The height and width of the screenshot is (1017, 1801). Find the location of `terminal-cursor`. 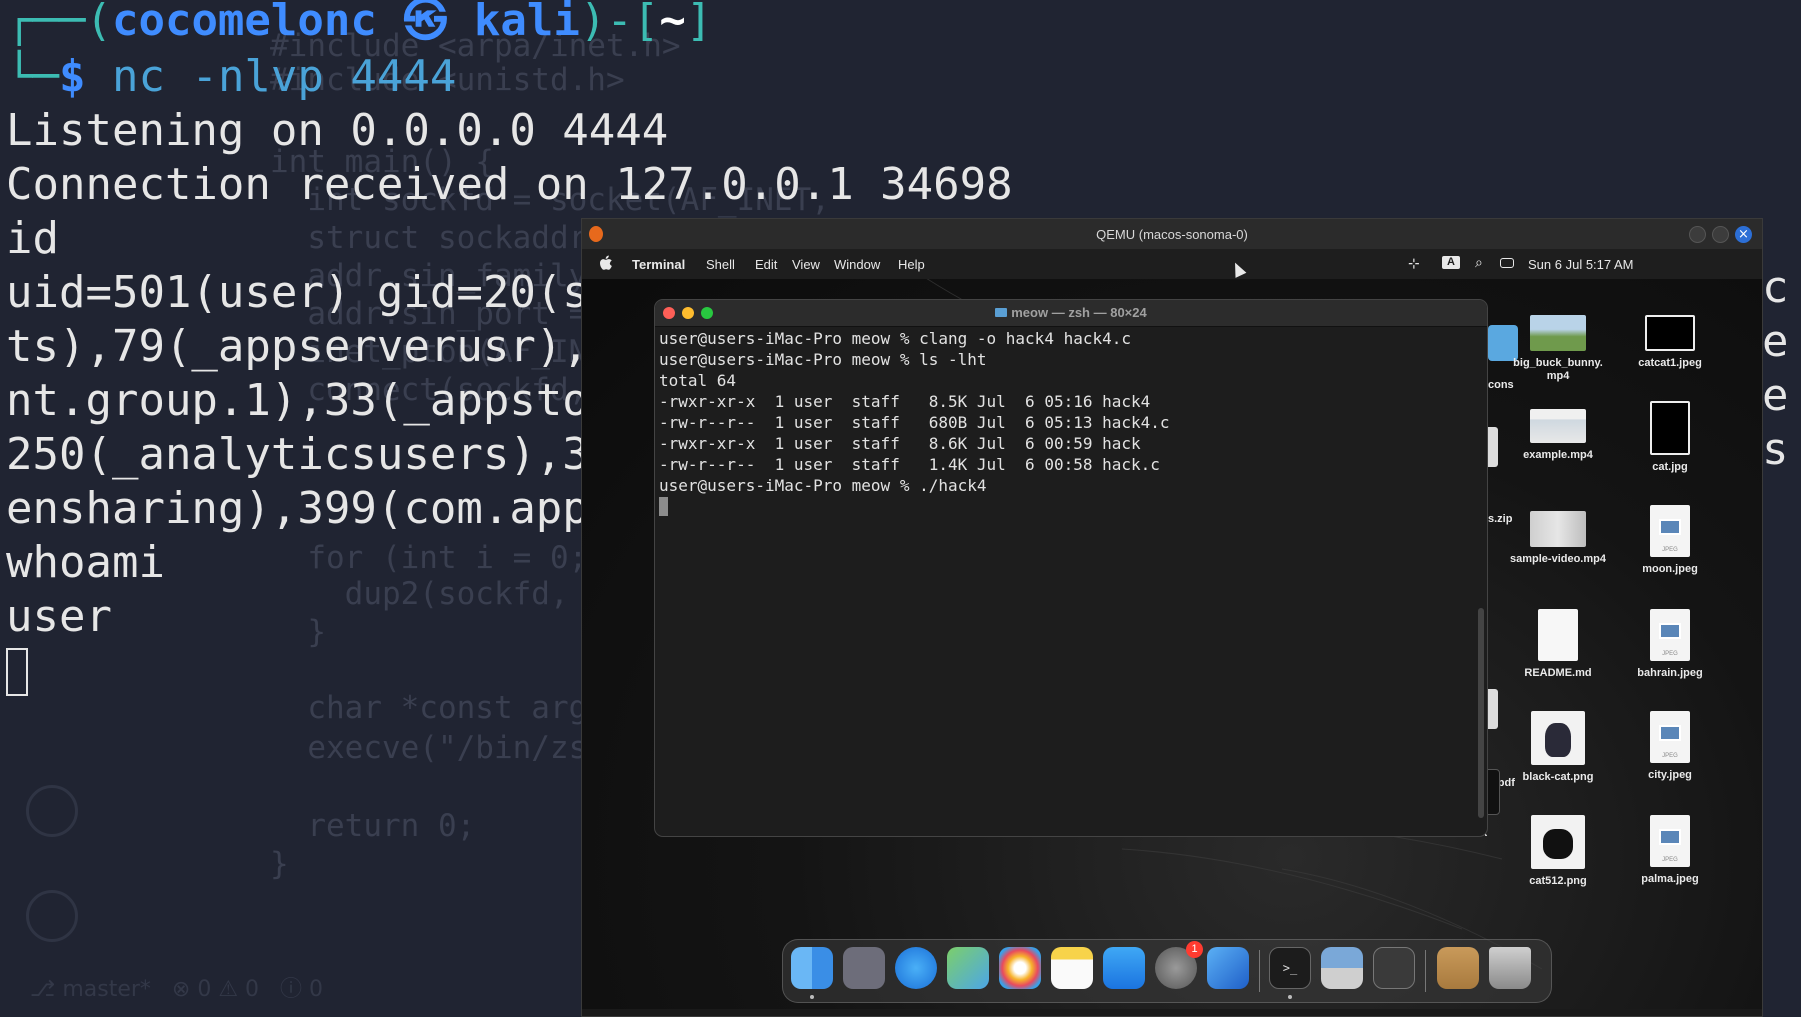

terminal-cursor is located at coordinates (663, 506).